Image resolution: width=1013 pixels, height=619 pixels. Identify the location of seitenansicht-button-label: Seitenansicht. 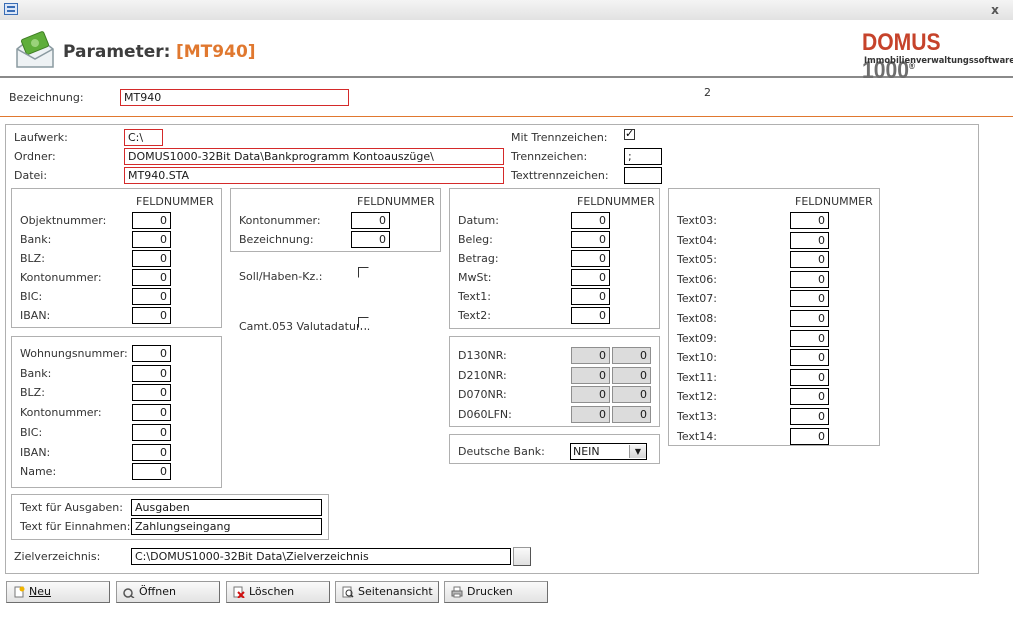
(395, 591).